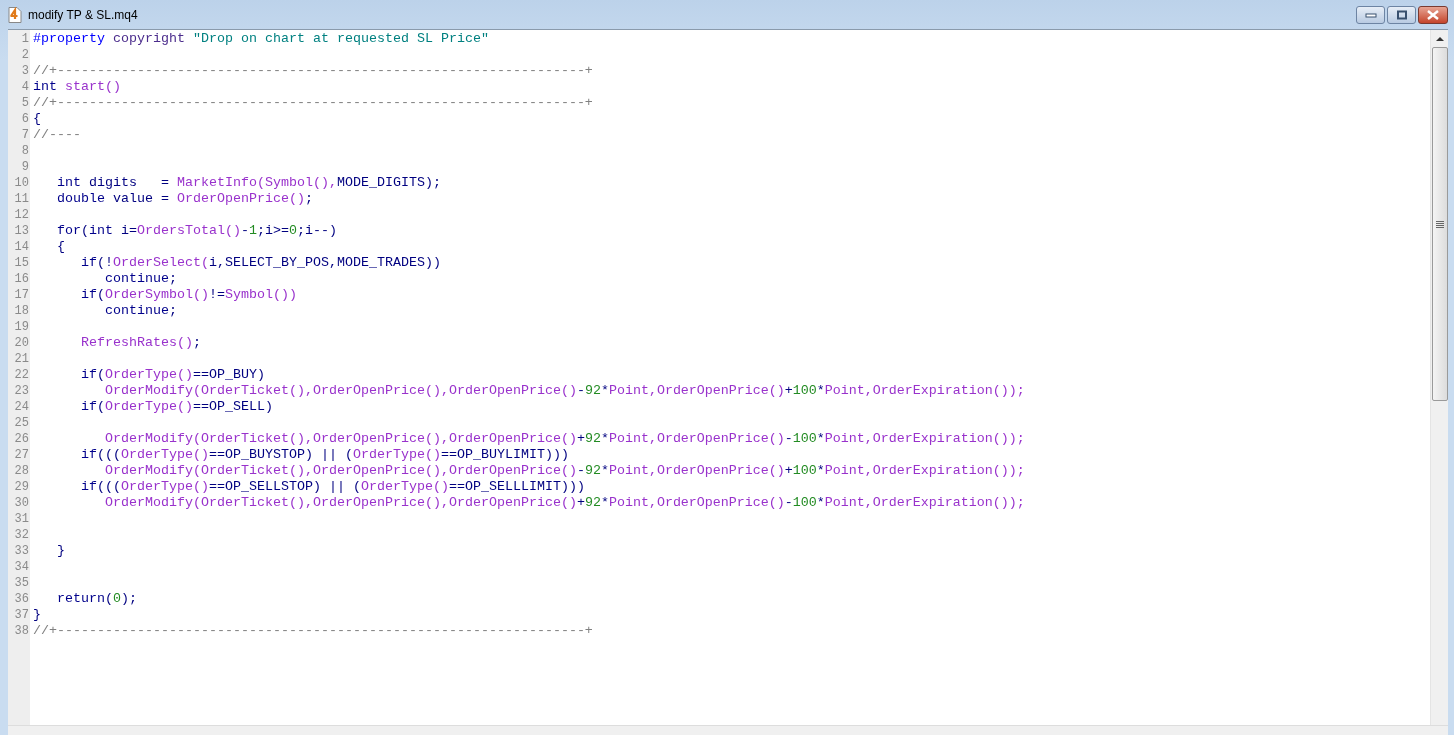  Describe the element at coordinates (21, 231) in the screenshot. I see `line-number: 13` at that location.